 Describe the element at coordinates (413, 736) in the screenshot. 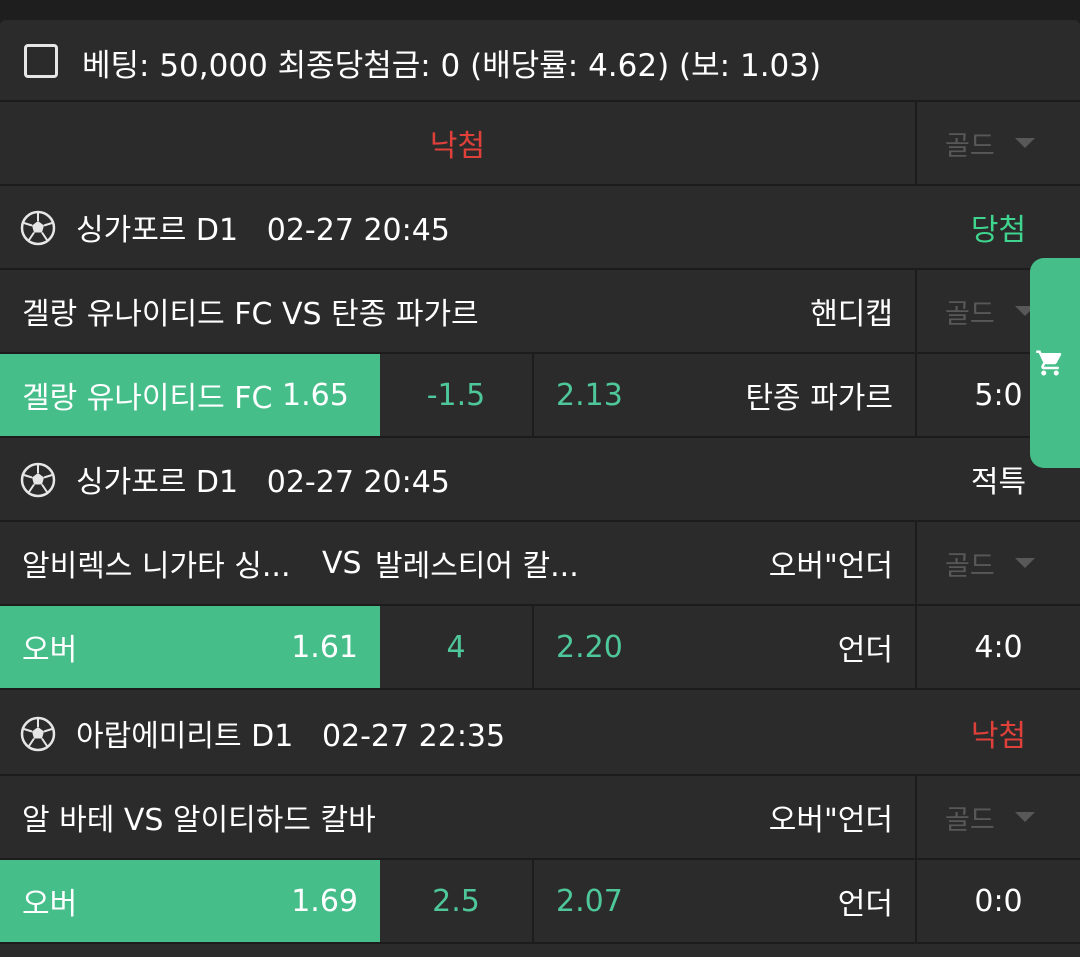

I see `match-datetime: 02-27 22:35` at that location.